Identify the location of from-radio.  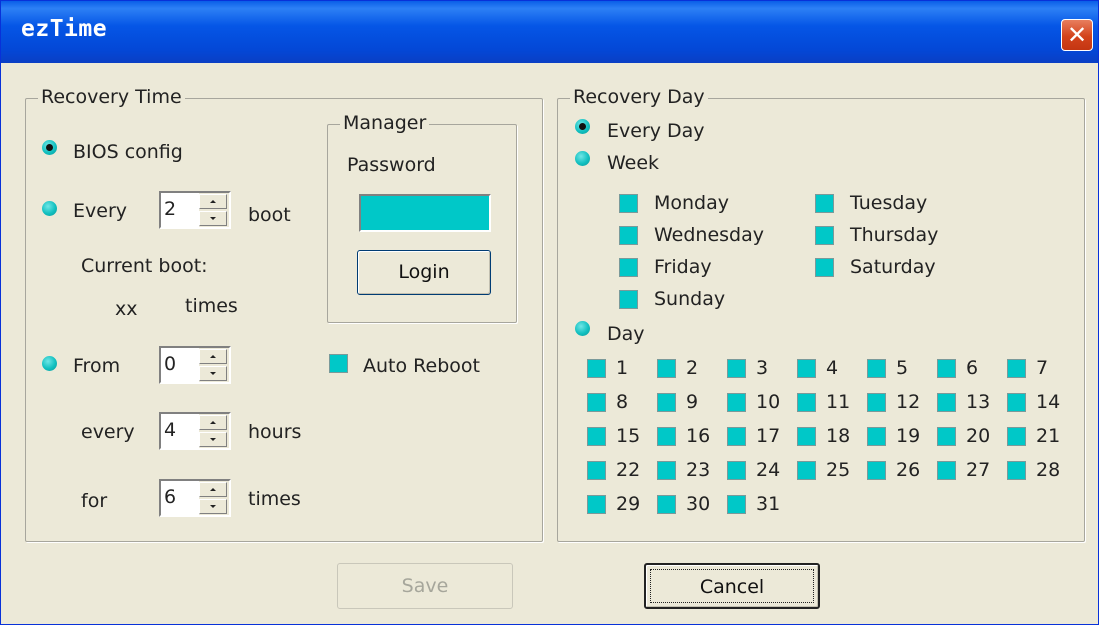
(49, 363).